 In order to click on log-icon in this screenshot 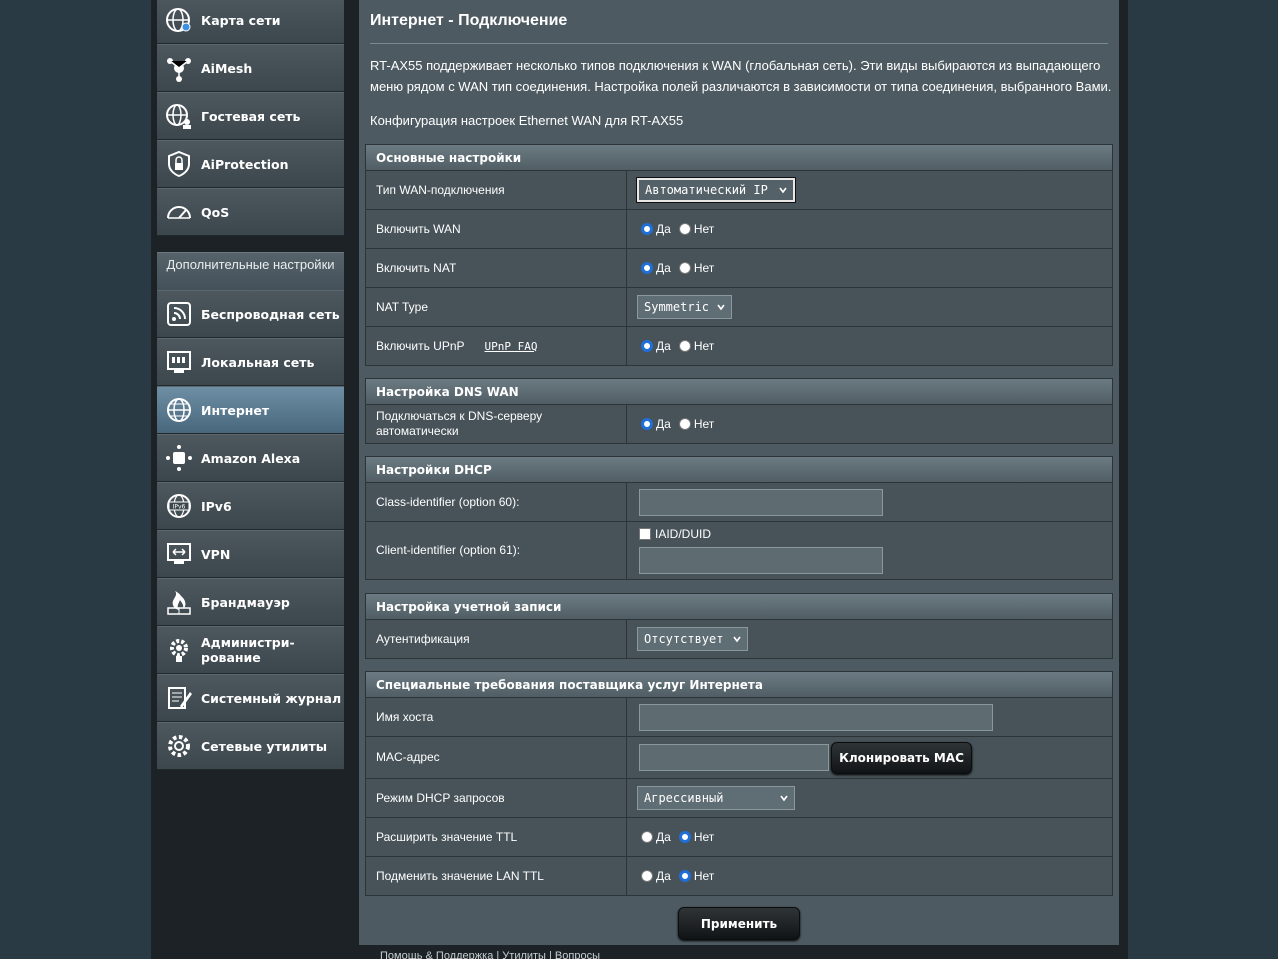, I will do `click(179, 698)`.